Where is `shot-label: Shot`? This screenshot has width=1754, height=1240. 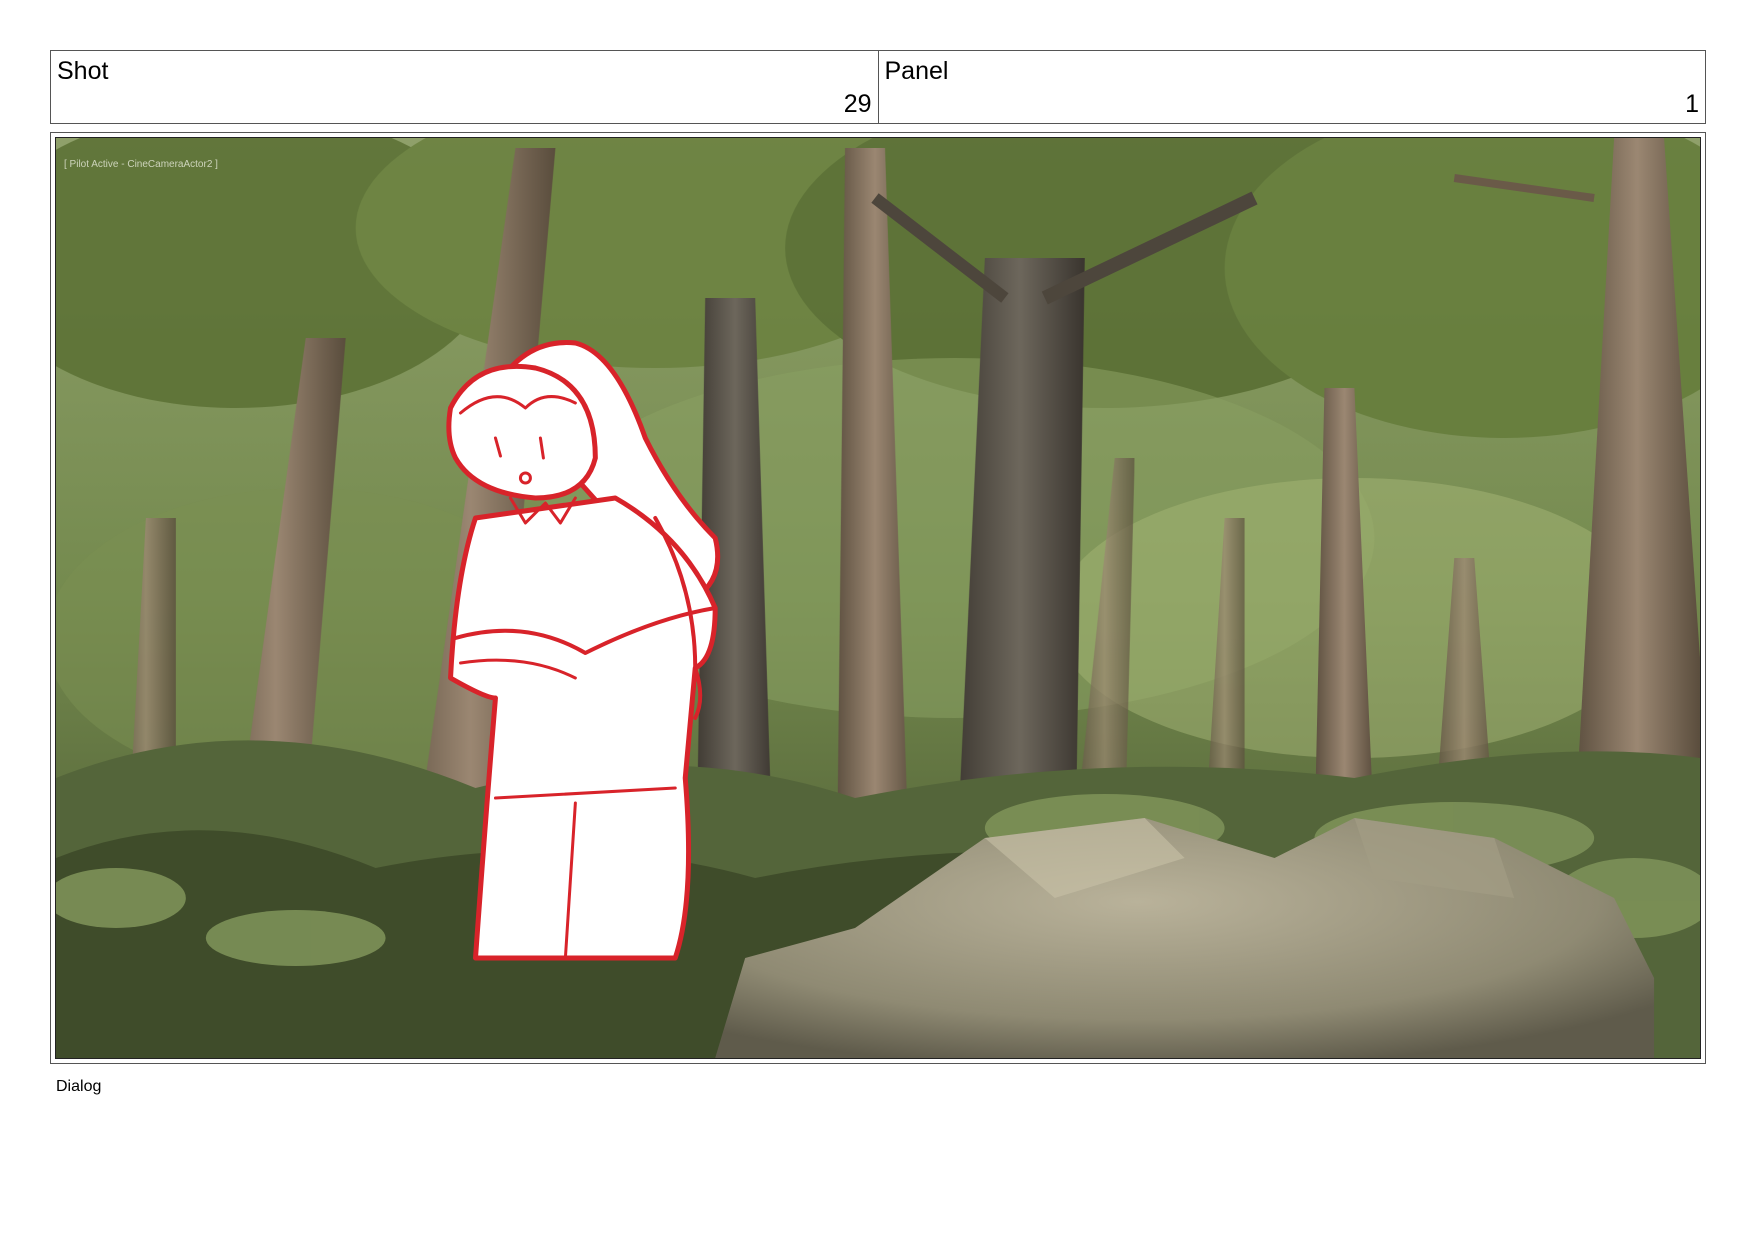
shot-label: Shot is located at coordinates (83, 71).